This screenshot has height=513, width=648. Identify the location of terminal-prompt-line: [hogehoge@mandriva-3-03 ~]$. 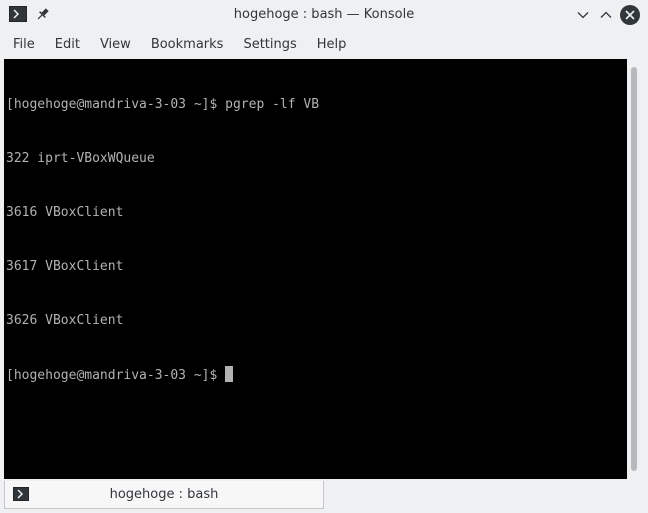
(162, 375).